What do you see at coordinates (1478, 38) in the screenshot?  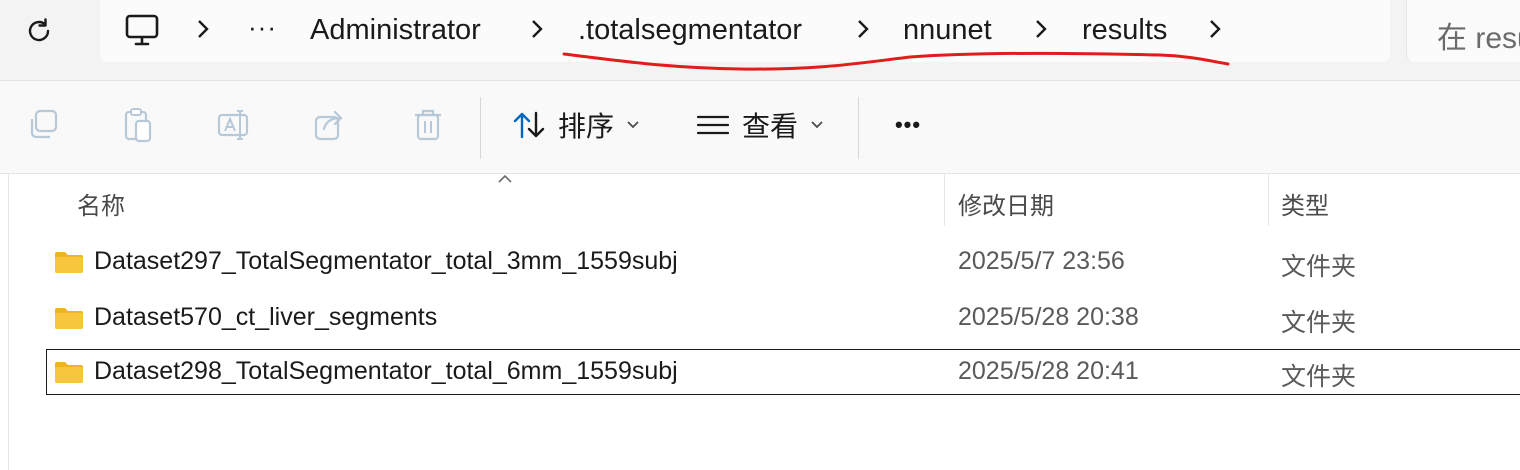 I see `search-placeholder: 在 resu` at bounding box center [1478, 38].